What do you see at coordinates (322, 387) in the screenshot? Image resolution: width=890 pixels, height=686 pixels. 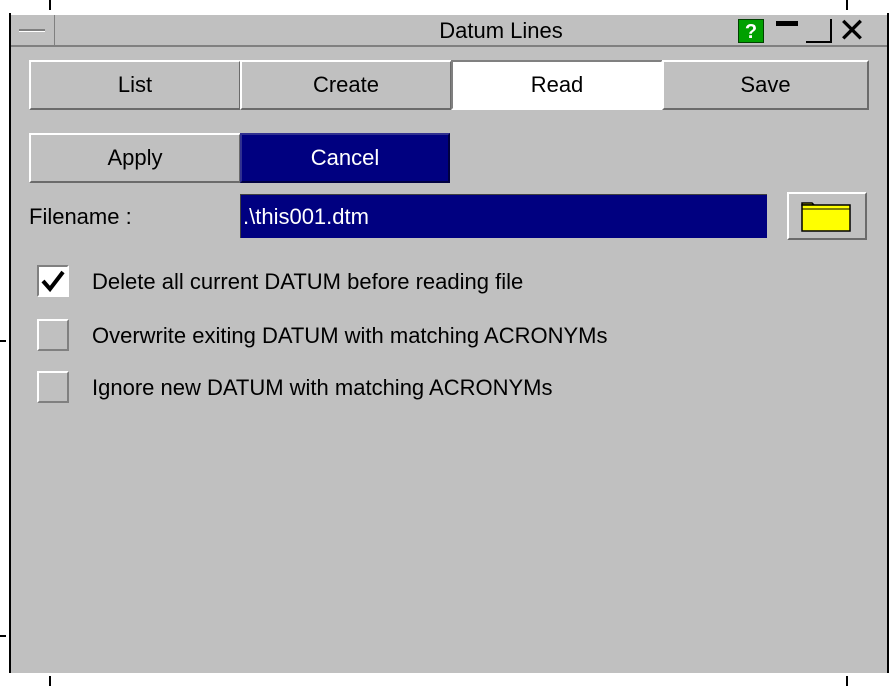 I see `ignore-new-label: Ignore new DATUM with matching ACRONYMs` at bounding box center [322, 387].